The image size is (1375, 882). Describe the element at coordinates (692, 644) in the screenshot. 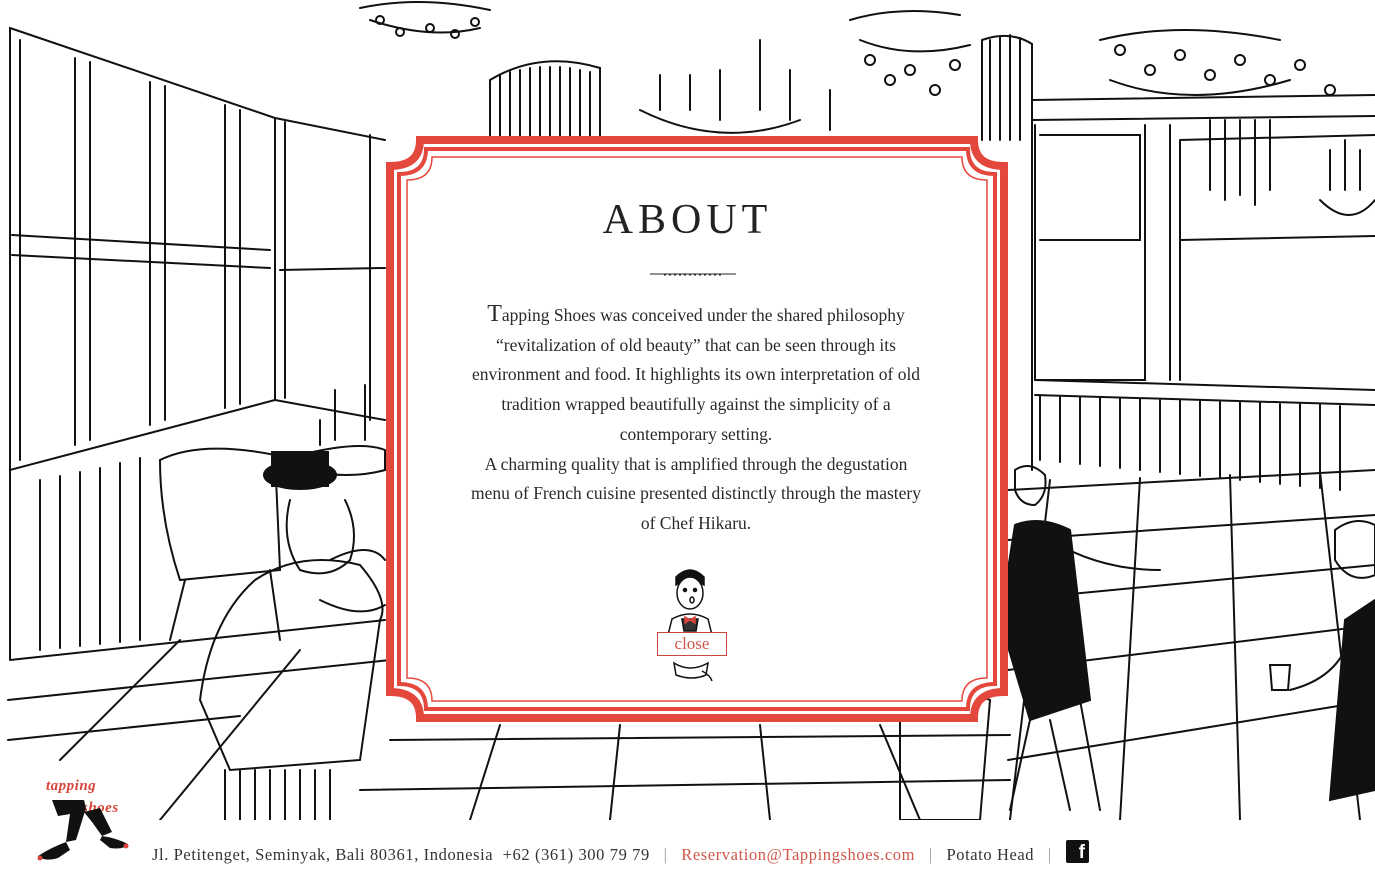

I see `close-button: close` at that location.